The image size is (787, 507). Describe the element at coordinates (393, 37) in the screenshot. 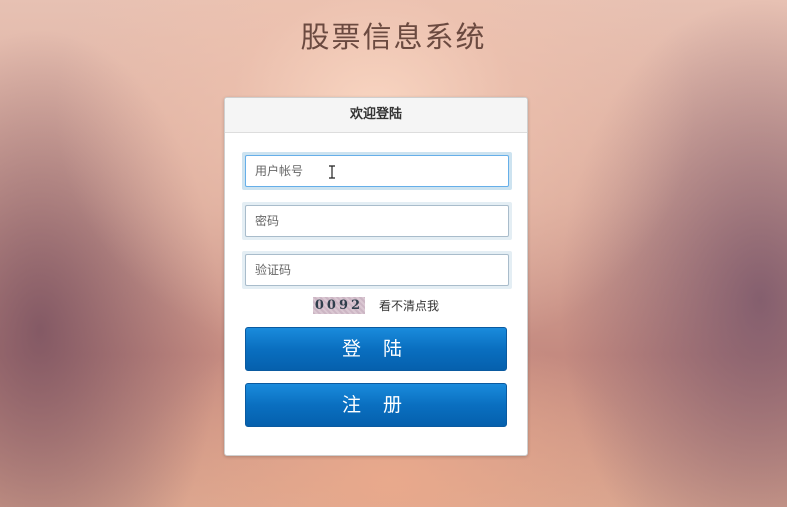

I see `page-title: 股票信息系统` at that location.